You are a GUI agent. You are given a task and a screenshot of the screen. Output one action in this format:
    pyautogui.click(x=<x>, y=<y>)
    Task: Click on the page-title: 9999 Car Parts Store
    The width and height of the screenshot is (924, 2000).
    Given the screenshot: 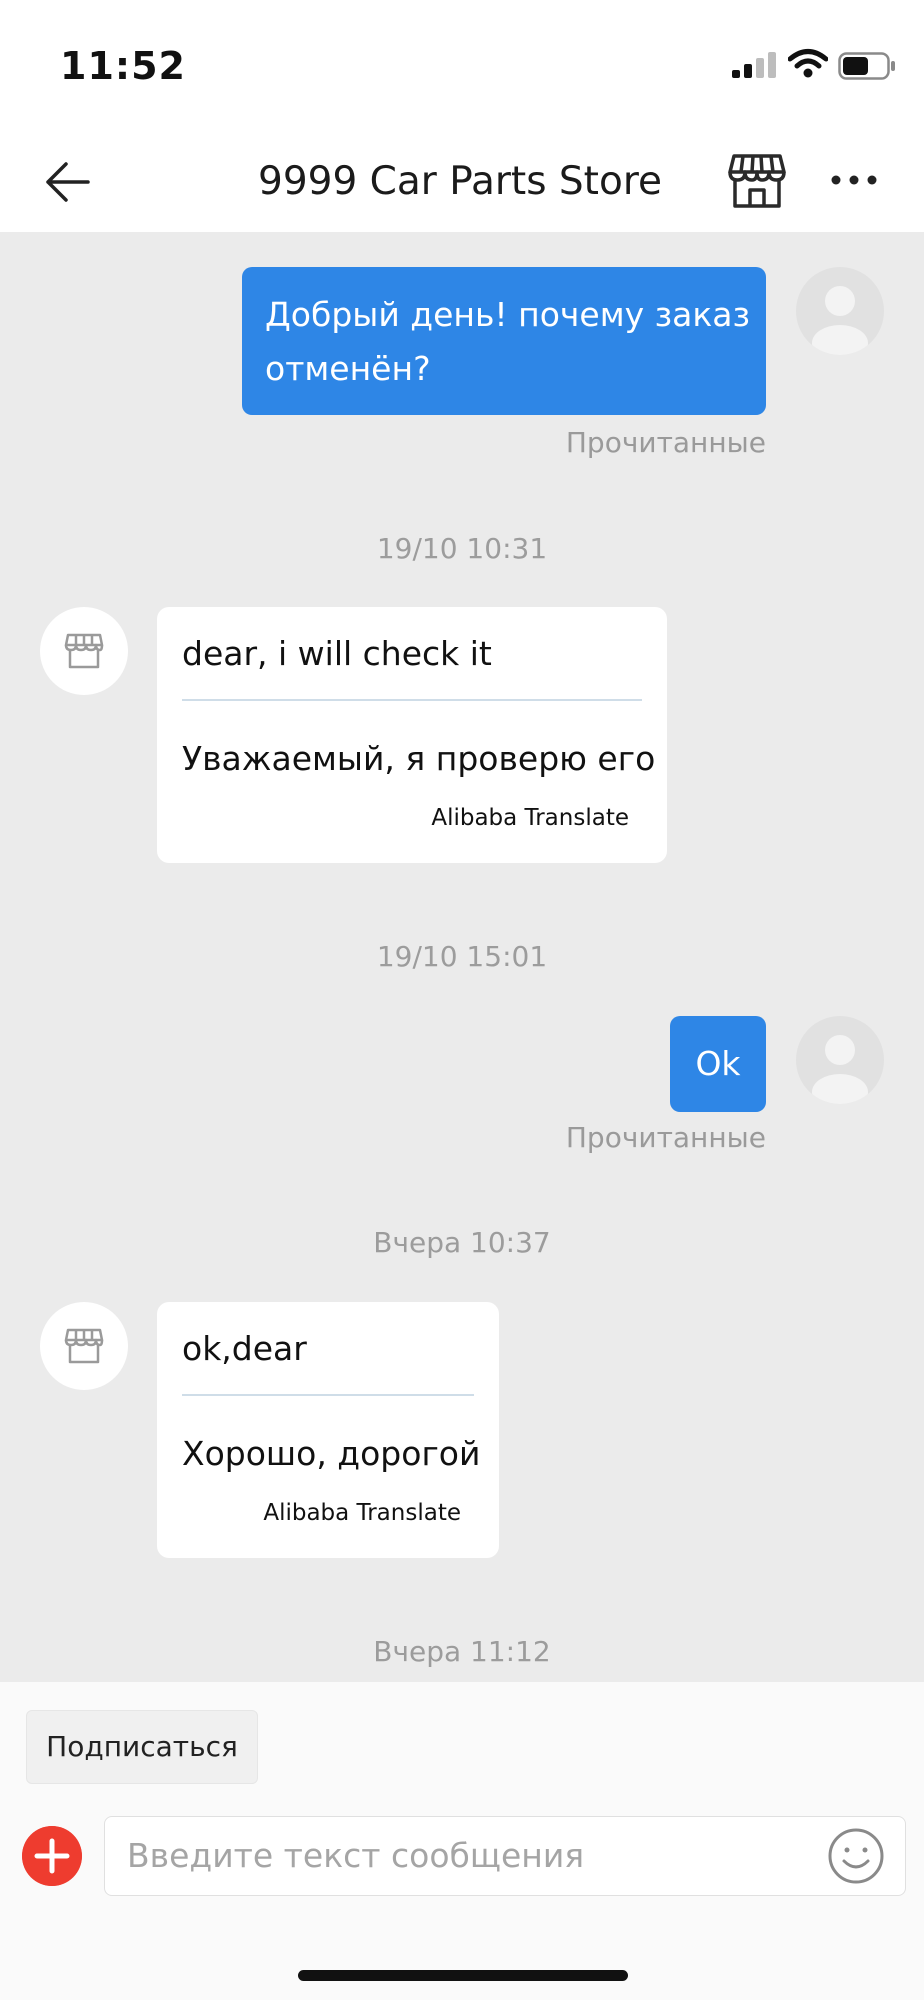 What is the action you would take?
    pyautogui.click(x=460, y=181)
    